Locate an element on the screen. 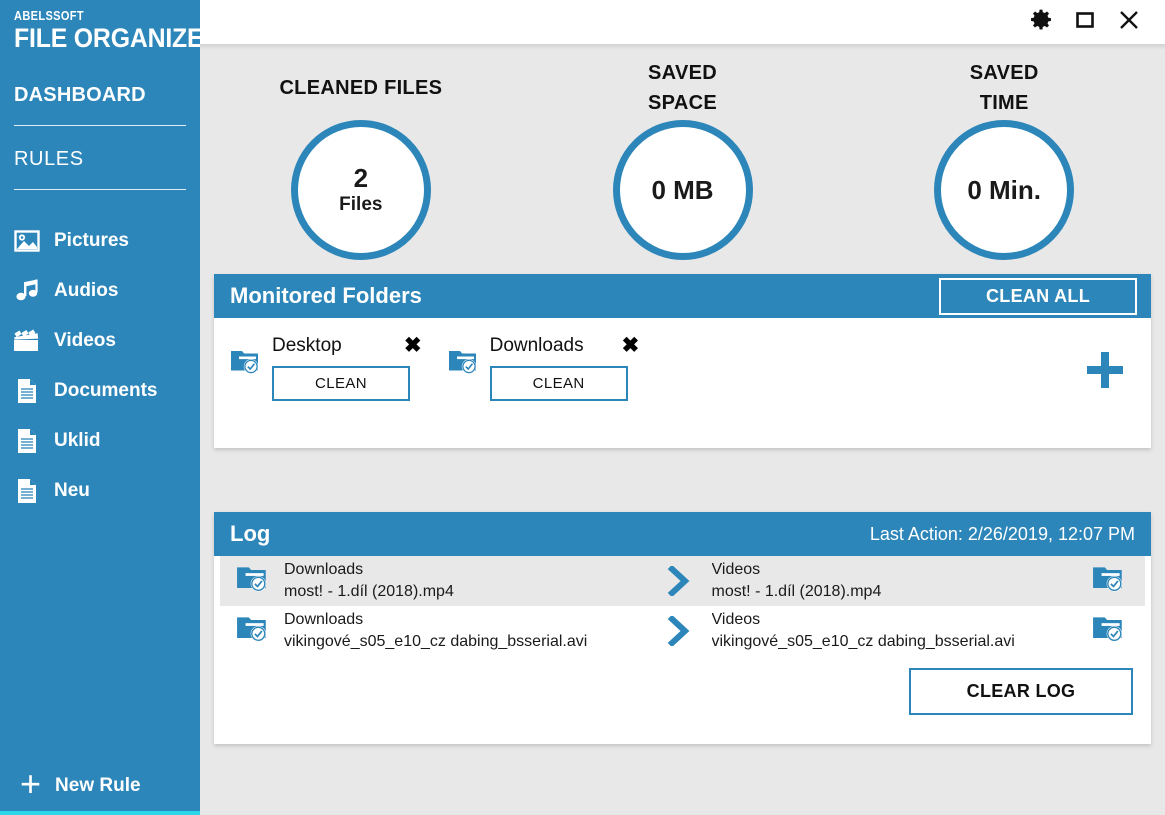  folder-card: Downloads ✖ CLEAN is located at coordinates (544, 366).